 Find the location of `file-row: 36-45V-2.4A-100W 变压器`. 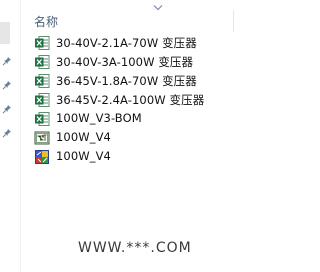

file-row: 36-45V-2.4A-100W 变压器 is located at coordinates (134, 100).